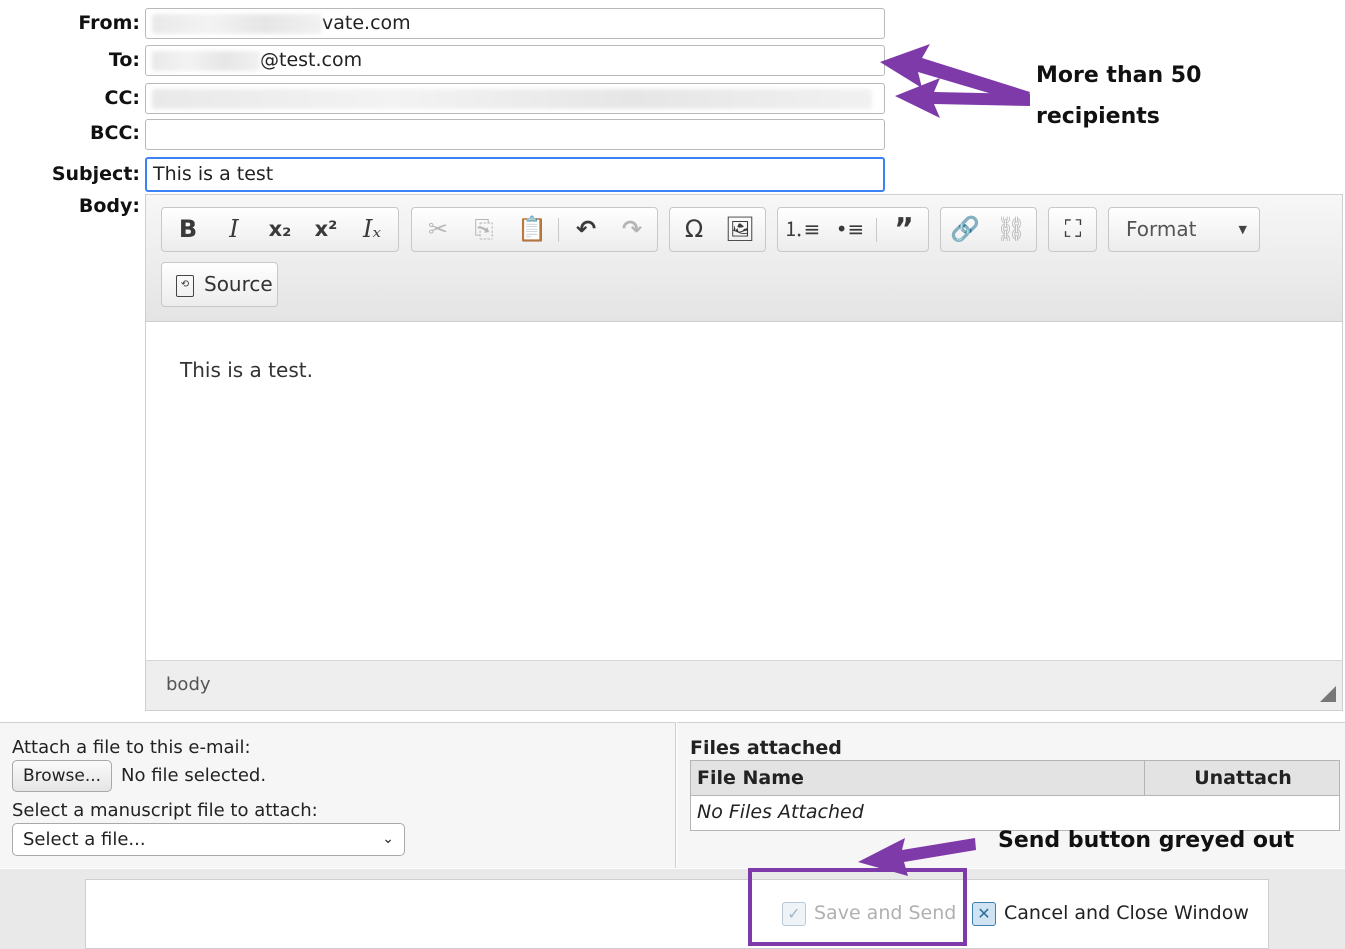 The height and width of the screenshot is (949, 1345). What do you see at coordinates (917, 857) in the screenshot?
I see `arrow-send-button` at bounding box center [917, 857].